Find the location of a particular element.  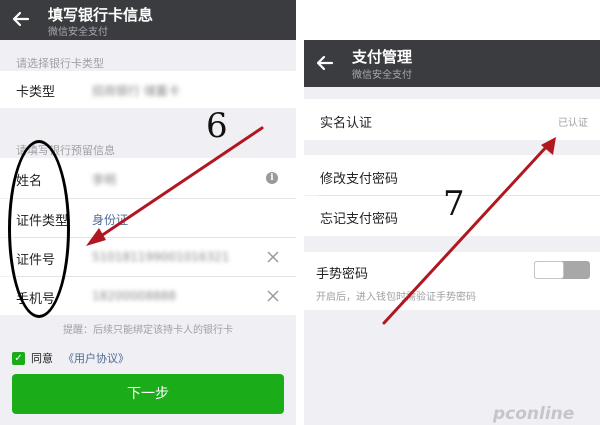

arrow-head-left is located at coordinates (96, 237).